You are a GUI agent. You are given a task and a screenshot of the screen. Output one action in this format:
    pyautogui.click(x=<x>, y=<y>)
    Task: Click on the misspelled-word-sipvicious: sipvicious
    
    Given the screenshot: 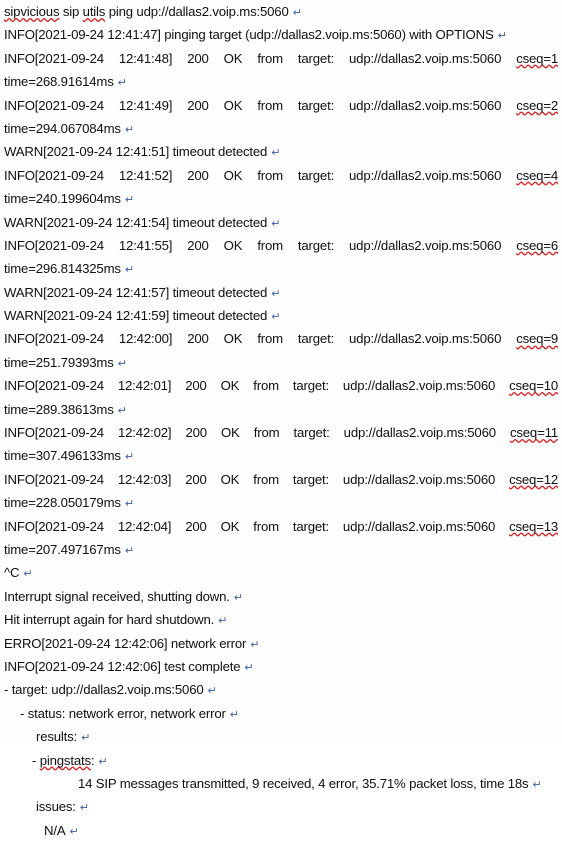 What is the action you would take?
    pyautogui.click(x=32, y=11)
    